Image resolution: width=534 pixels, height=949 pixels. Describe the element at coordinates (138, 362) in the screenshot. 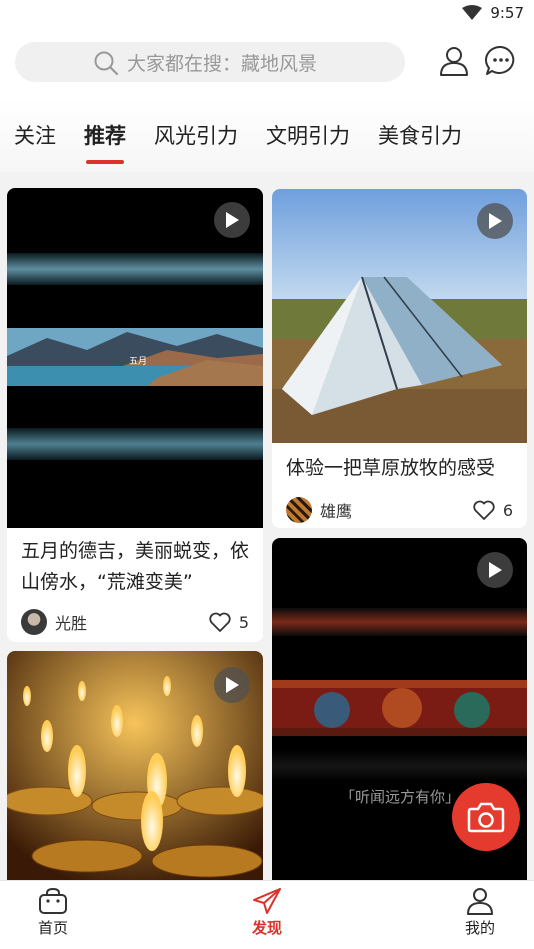

I see `video-caption: 五月` at that location.